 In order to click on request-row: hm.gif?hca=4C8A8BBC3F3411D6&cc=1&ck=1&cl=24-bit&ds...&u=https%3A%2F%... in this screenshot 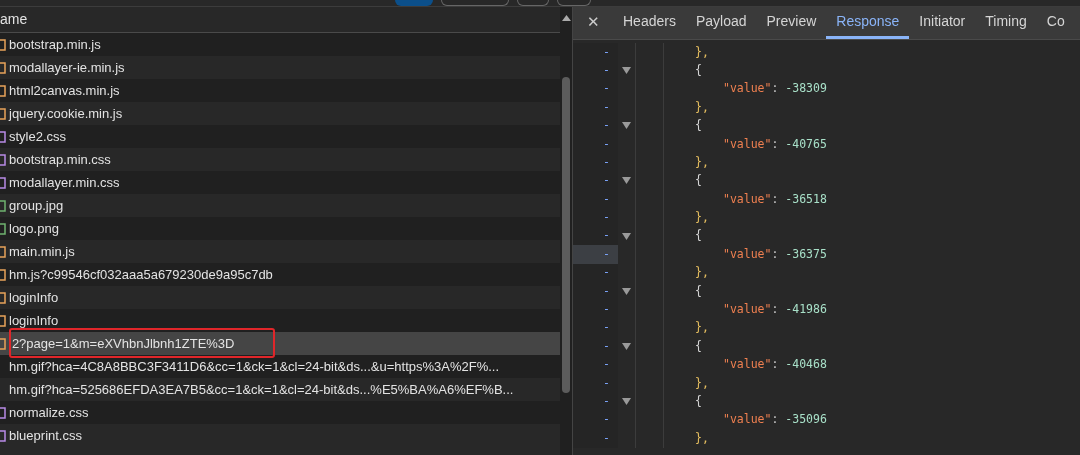, I will do `click(280, 366)`.